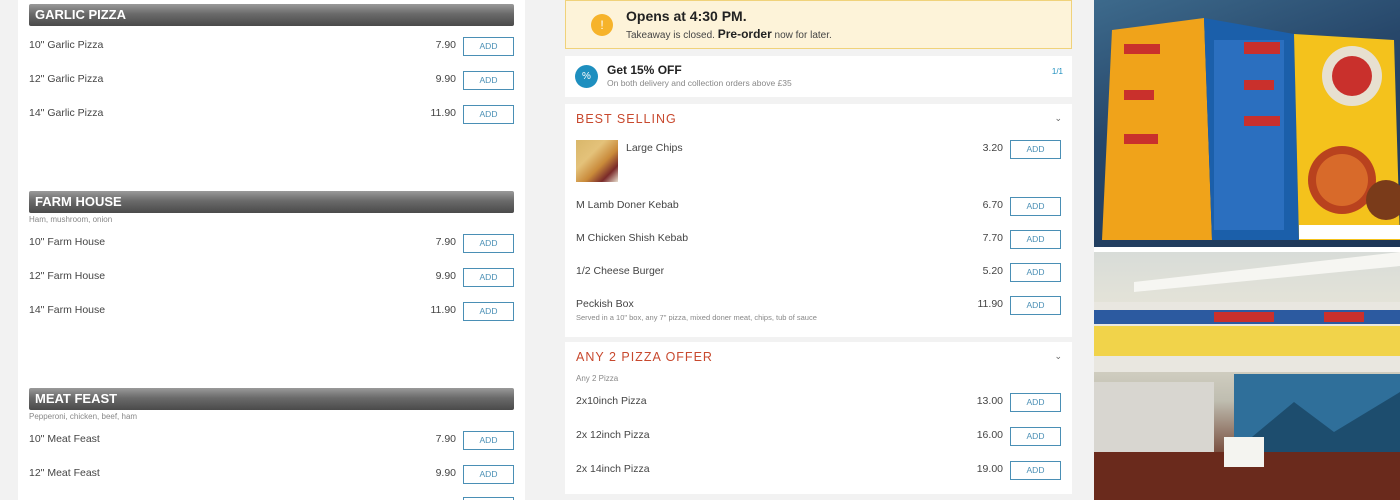 The width and height of the screenshot is (1400, 500). Describe the element at coordinates (67, 310) in the screenshot. I see `item-name: 14" Farm House` at that location.